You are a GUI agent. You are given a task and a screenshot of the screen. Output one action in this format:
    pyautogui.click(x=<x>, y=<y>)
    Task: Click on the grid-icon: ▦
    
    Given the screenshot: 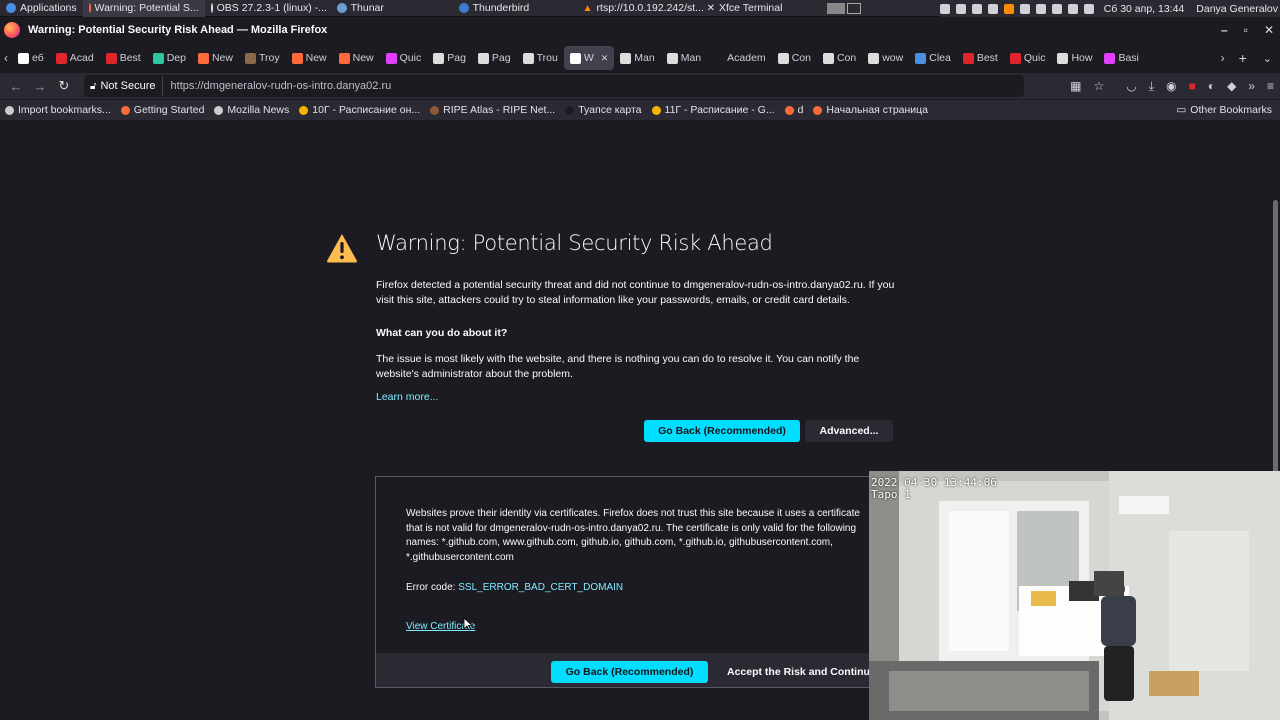 What is the action you would take?
    pyautogui.click(x=1075, y=86)
    